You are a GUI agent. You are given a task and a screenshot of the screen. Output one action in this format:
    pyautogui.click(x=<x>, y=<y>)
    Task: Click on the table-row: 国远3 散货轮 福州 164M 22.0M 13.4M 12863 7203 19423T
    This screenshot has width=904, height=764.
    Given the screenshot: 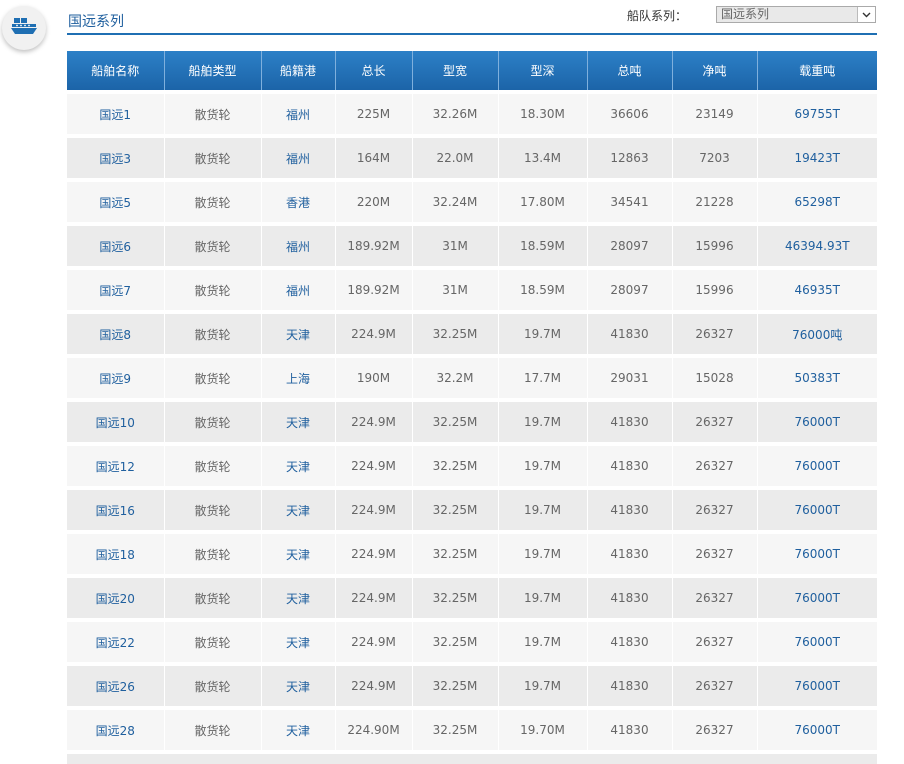 What is the action you would take?
    pyautogui.click(x=472, y=158)
    